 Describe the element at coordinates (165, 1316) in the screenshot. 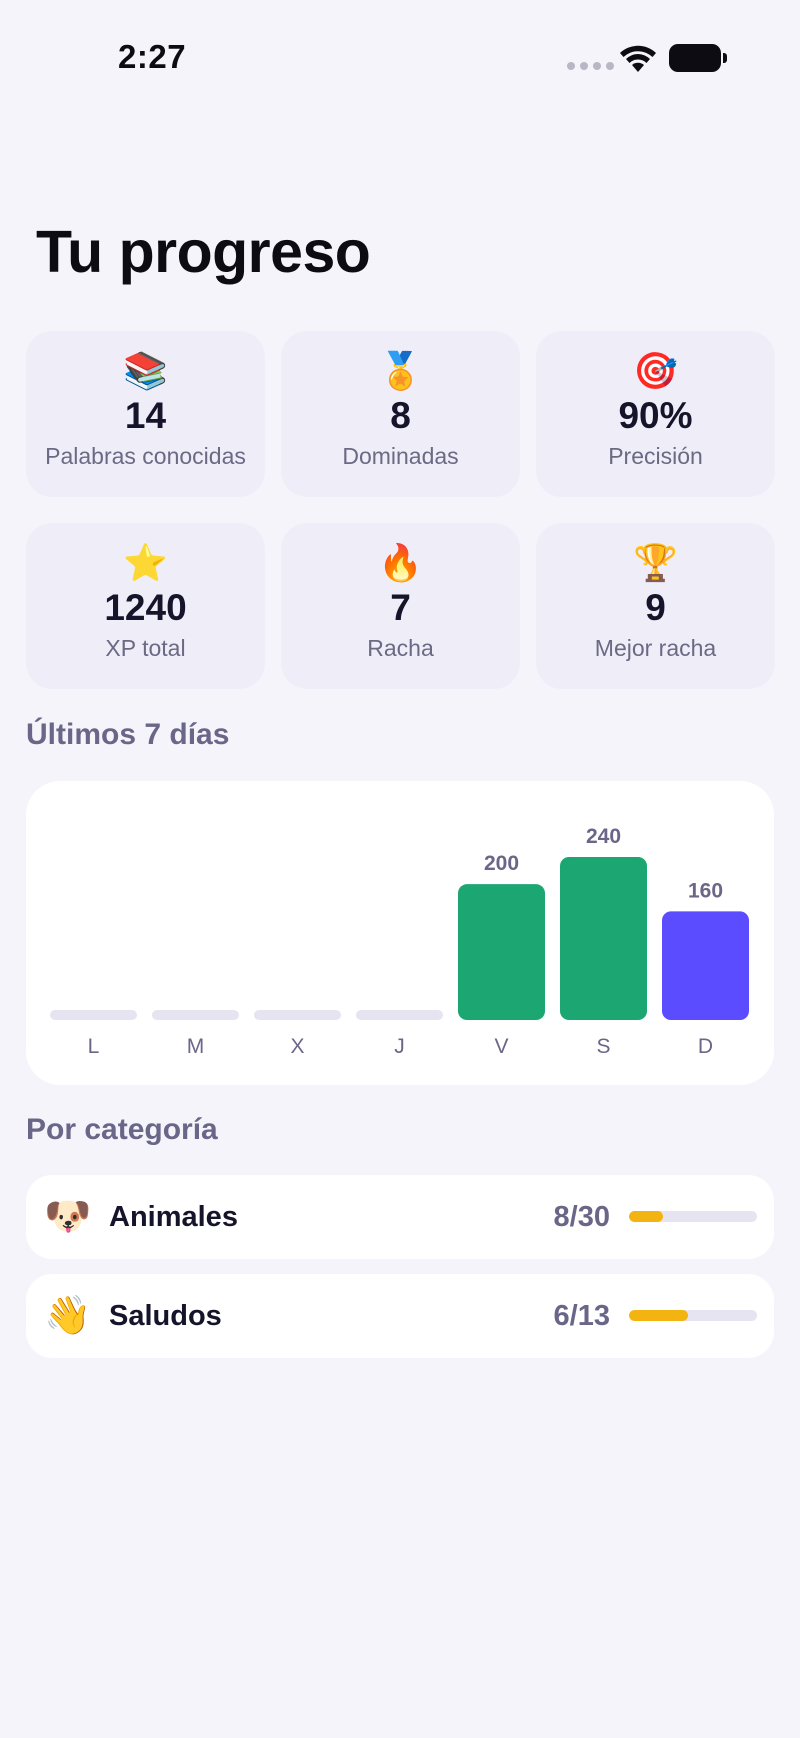

I see `category-name: Saludos` at that location.